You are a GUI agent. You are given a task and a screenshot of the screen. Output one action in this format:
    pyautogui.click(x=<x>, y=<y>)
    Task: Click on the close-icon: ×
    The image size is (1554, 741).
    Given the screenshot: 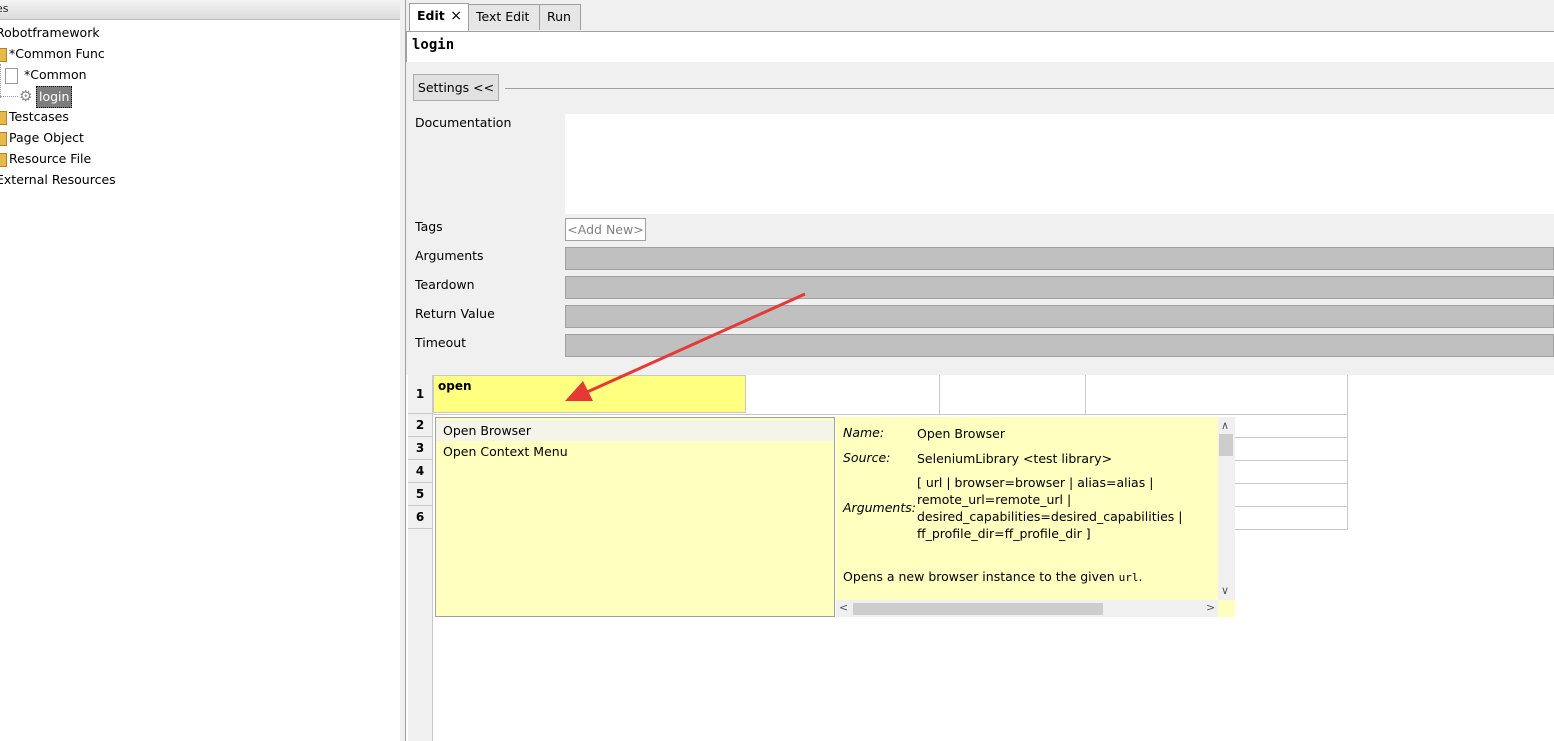 What is the action you would take?
    pyautogui.click(x=456, y=16)
    